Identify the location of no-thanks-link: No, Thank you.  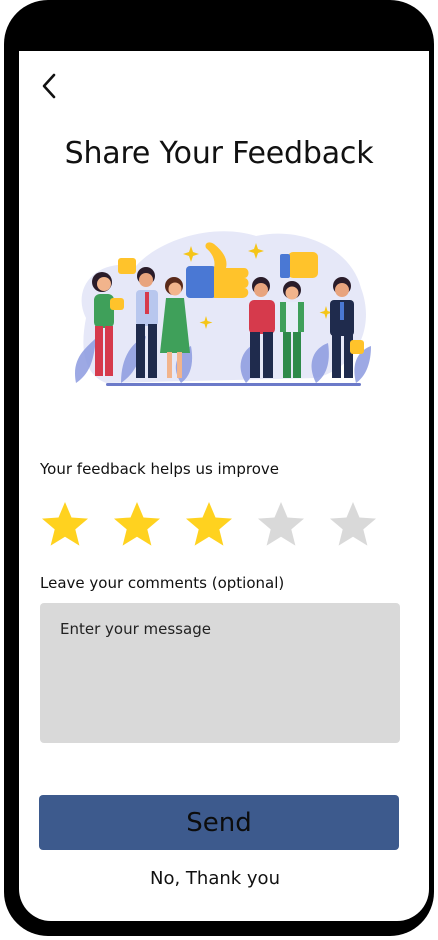
(215, 878).